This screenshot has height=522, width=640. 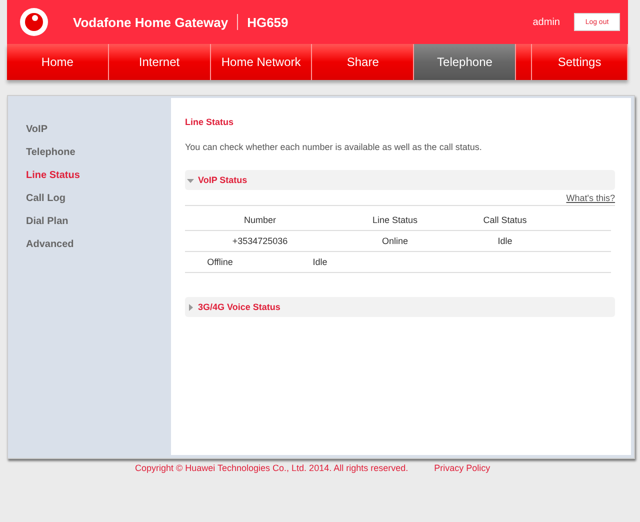 What do you see at coordinates (465, 62) in the screenshot?
I see `nav-tab: Telephone` at bounding box center [465, 62].